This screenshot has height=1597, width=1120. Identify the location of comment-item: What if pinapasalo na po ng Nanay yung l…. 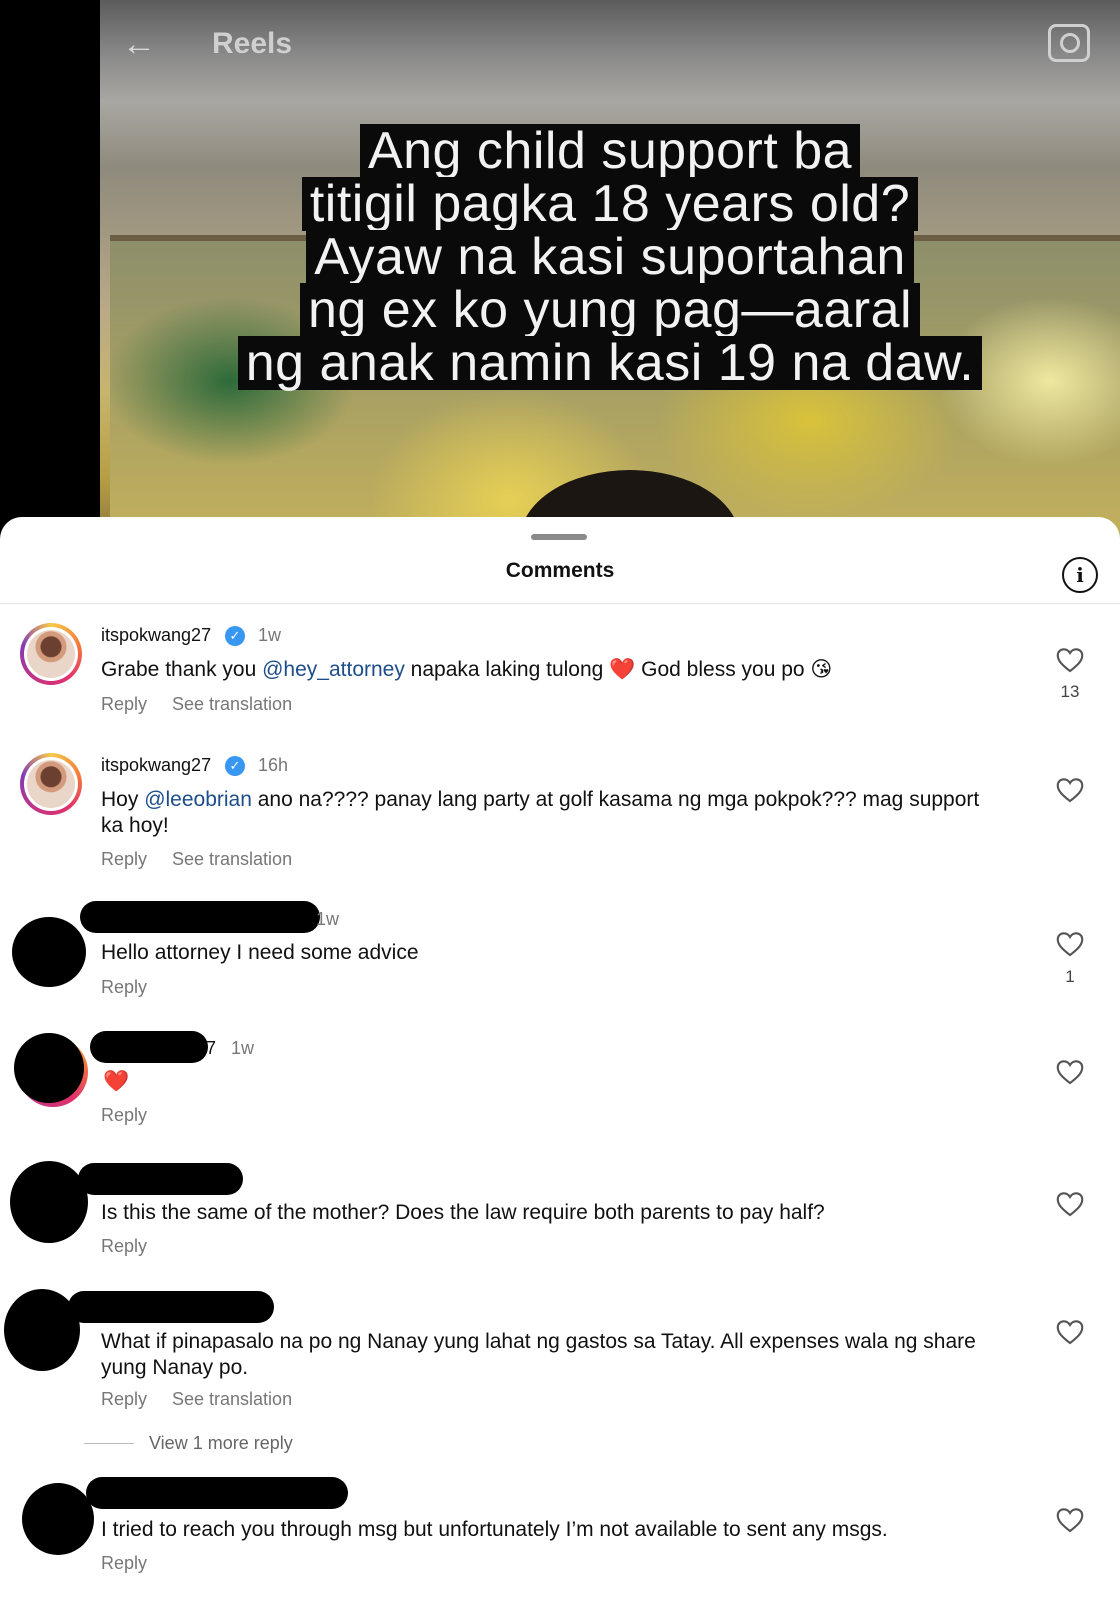
(560, 1372).